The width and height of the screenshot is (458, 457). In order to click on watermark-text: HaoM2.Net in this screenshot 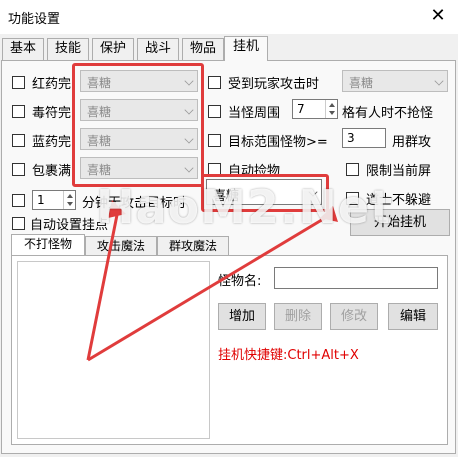, I will do `click(245, 207)`.